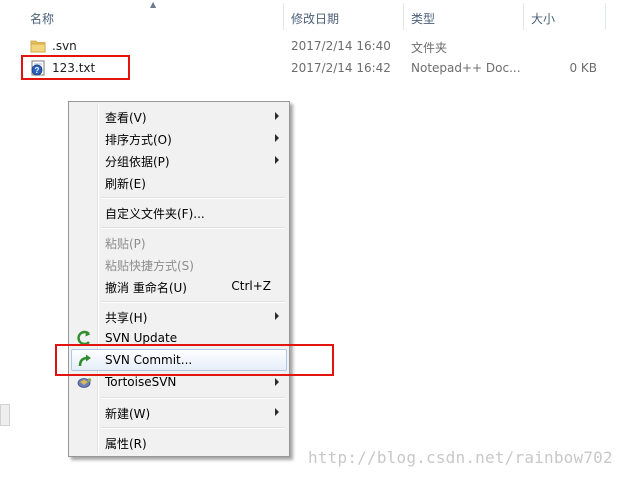 This screenshot has width=630, height=478. I want to click on menu-item-label: 查看(V), so click(126, 118).